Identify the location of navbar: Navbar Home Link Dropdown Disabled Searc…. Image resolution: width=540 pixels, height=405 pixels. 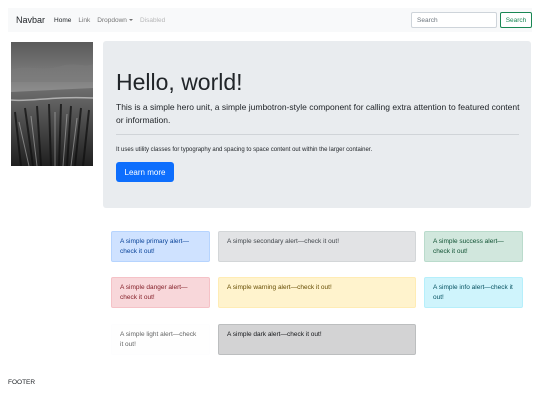
(270, 20).